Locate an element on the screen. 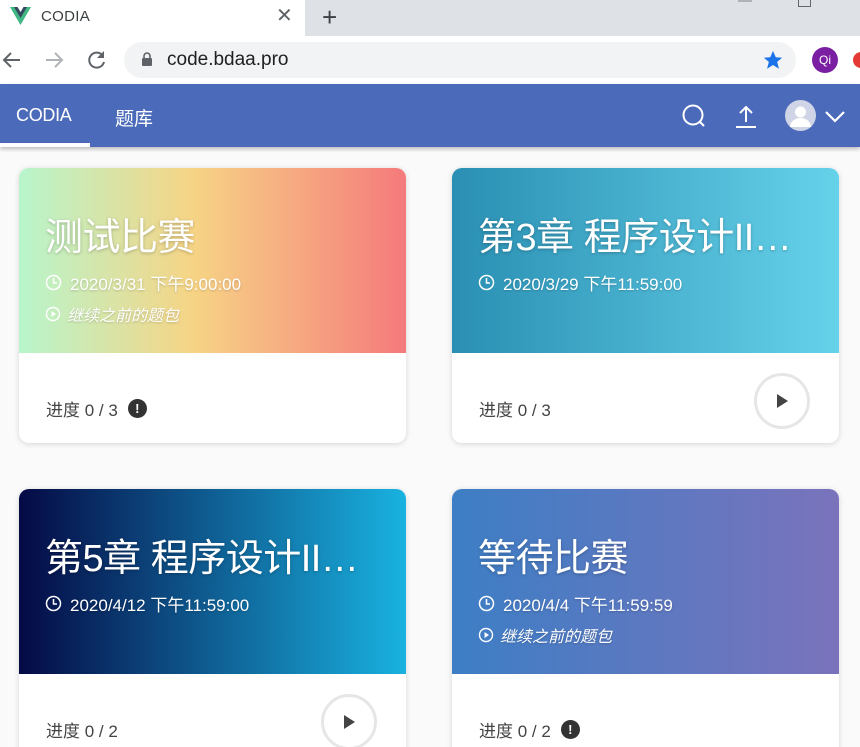  close-icon: ✕ is located at coordinates (284, 16).